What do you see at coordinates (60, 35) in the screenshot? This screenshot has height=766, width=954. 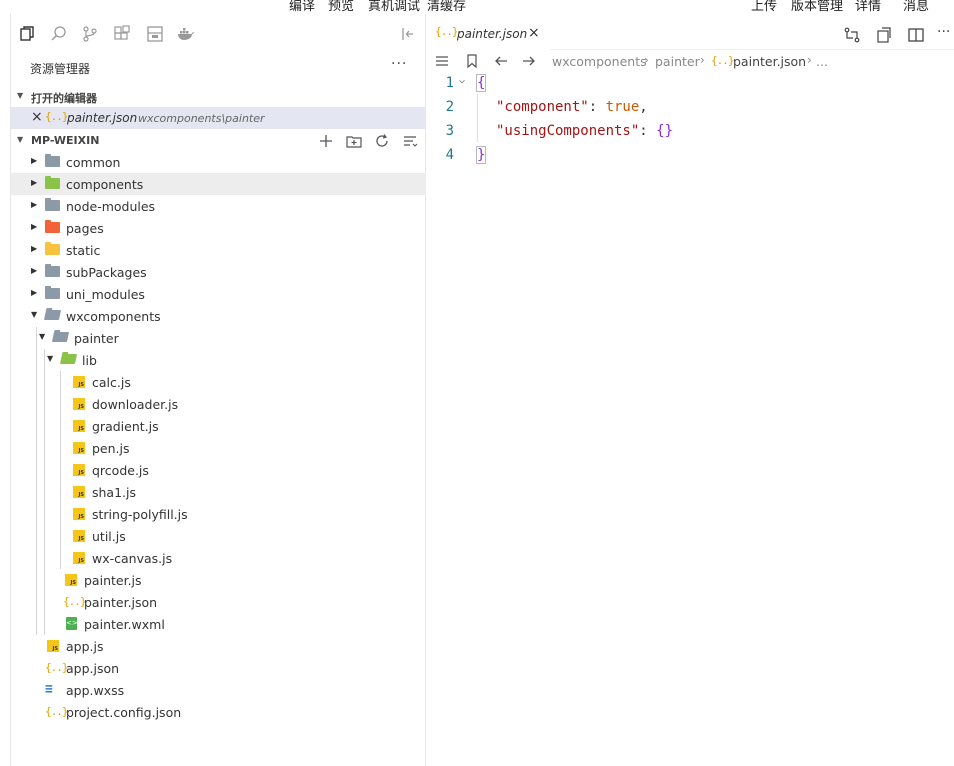 I see `search-icon` at bounding box center [60, 35].